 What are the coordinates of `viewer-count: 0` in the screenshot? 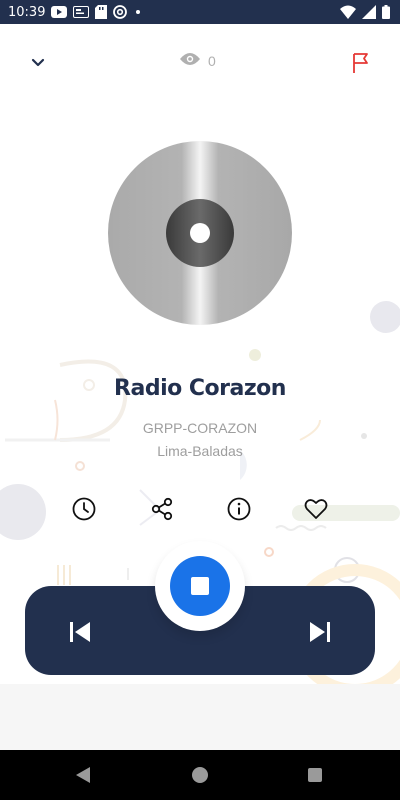 It's located at (198, 60).